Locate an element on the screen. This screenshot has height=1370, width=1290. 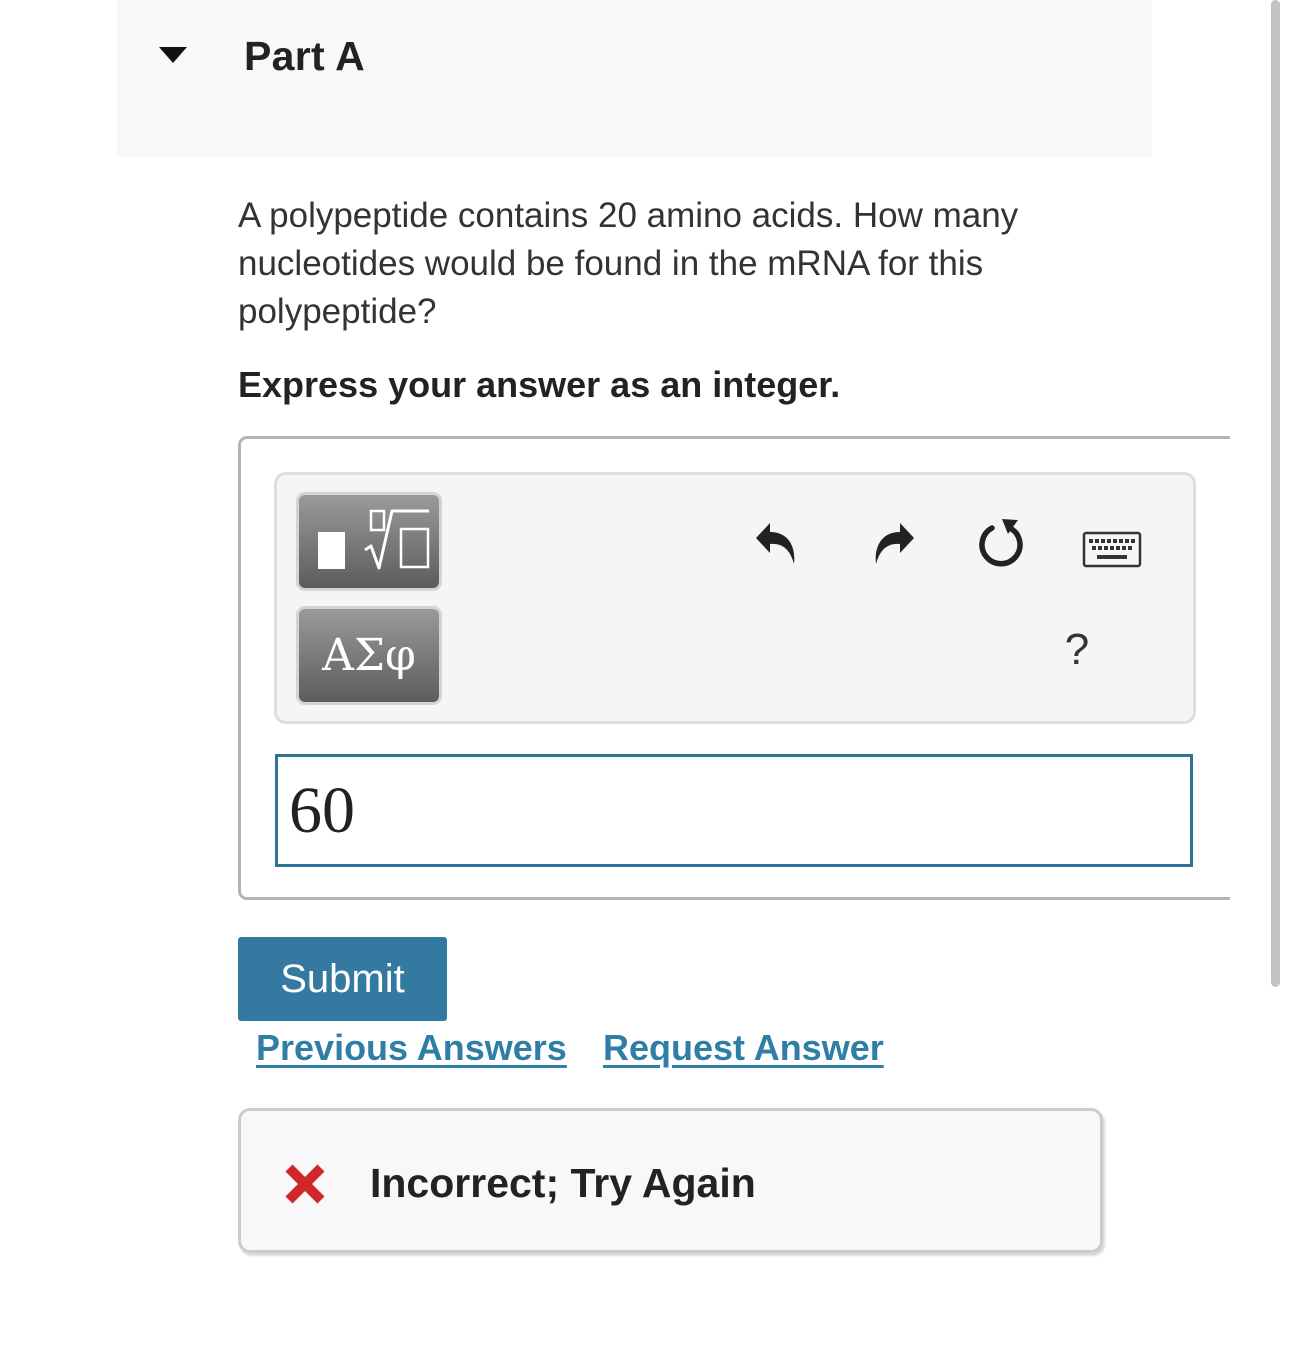
previous-answers-link: Previous Answers is located at coordinates (411, 1048).